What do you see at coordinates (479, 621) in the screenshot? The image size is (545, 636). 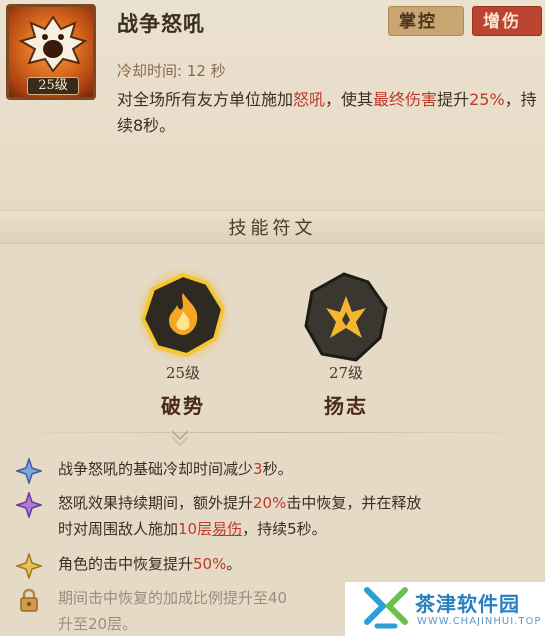 I see `watermark-url: WWW.CHAJINHUI.TOP` at bounding box center [479, 621].